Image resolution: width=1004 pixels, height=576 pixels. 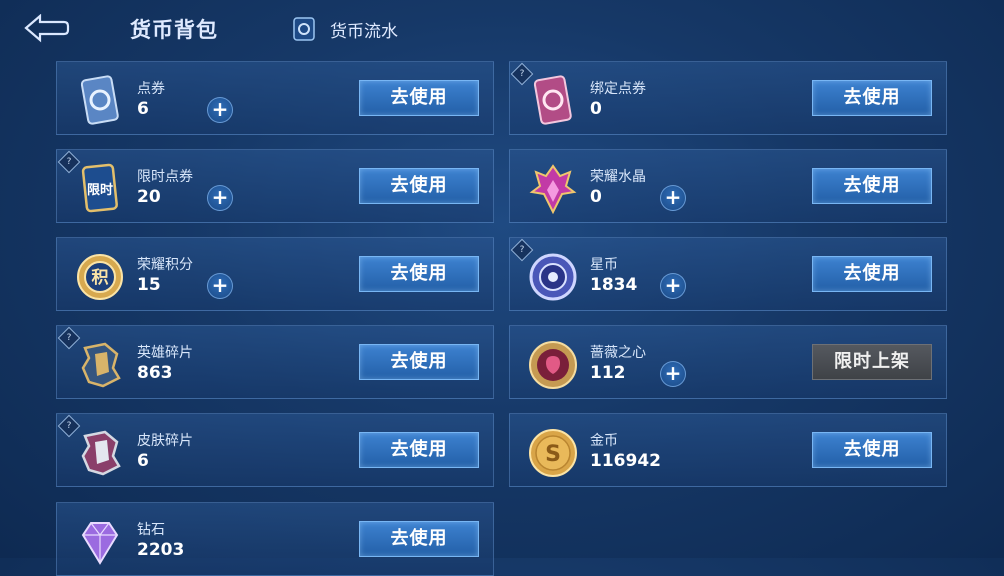 What do you see at coordinates (614, 285) in the screenshot?
I see `currency-amount: 1834` at bounding box center [614, 285].